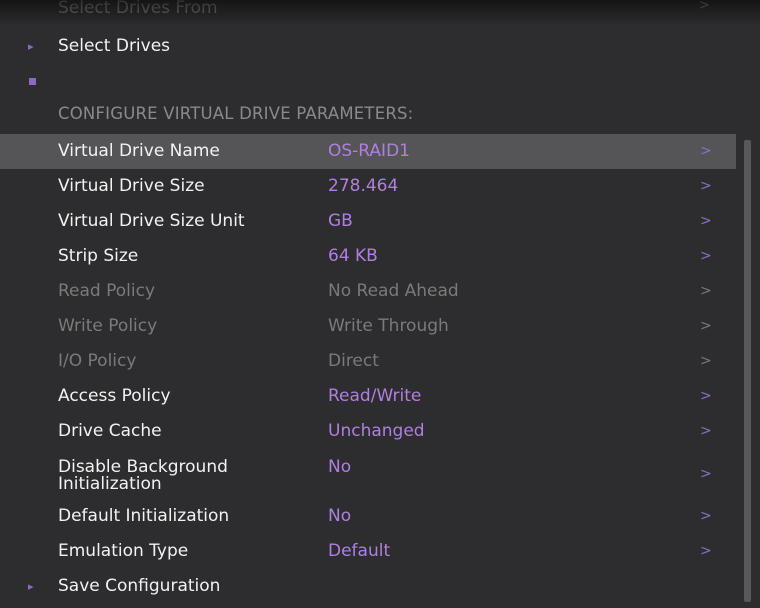 This screenshot has width=760, height=608. Describe the element at coordinates (375, 396) in the screenshot. I see `param-value: Read/Write` at that location.